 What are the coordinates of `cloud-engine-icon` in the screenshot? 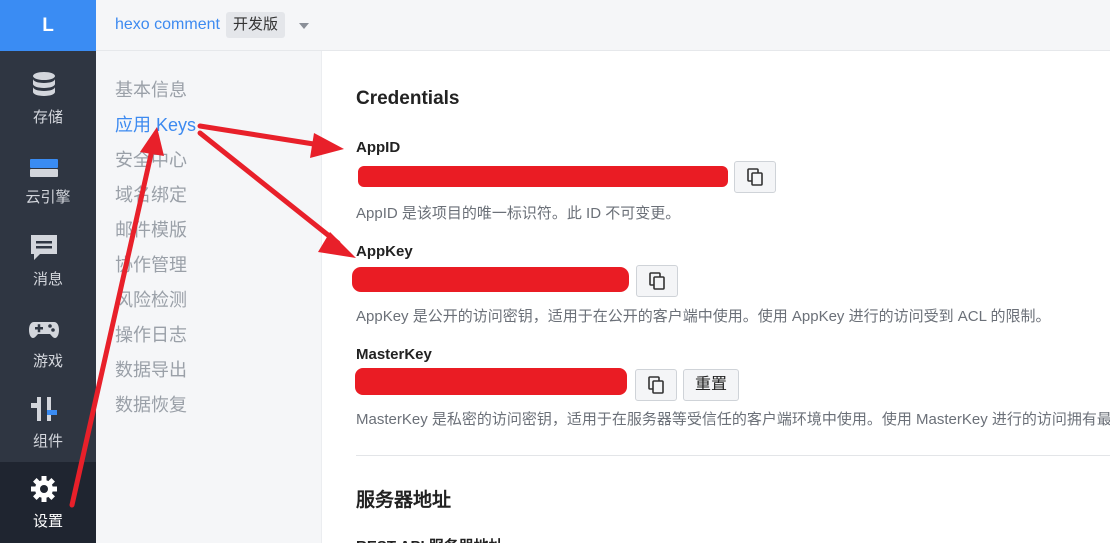 It's located at (44, 168).